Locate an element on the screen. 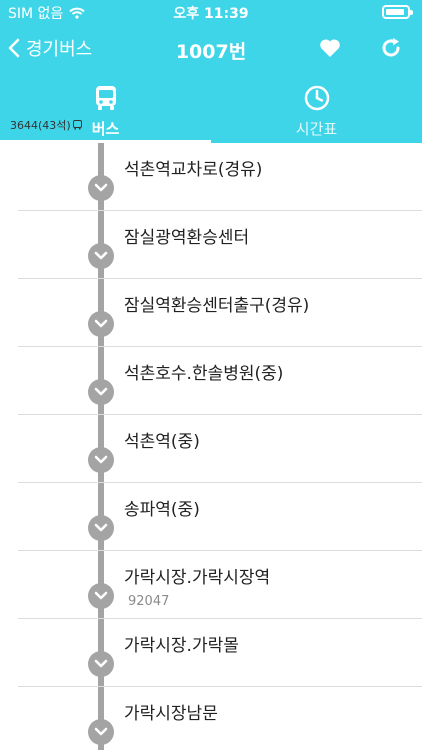 The width and height of the screenshot is (422, 750). status-bar: SIM 없음 오후 11:39 is located at coordinates (211, 13).